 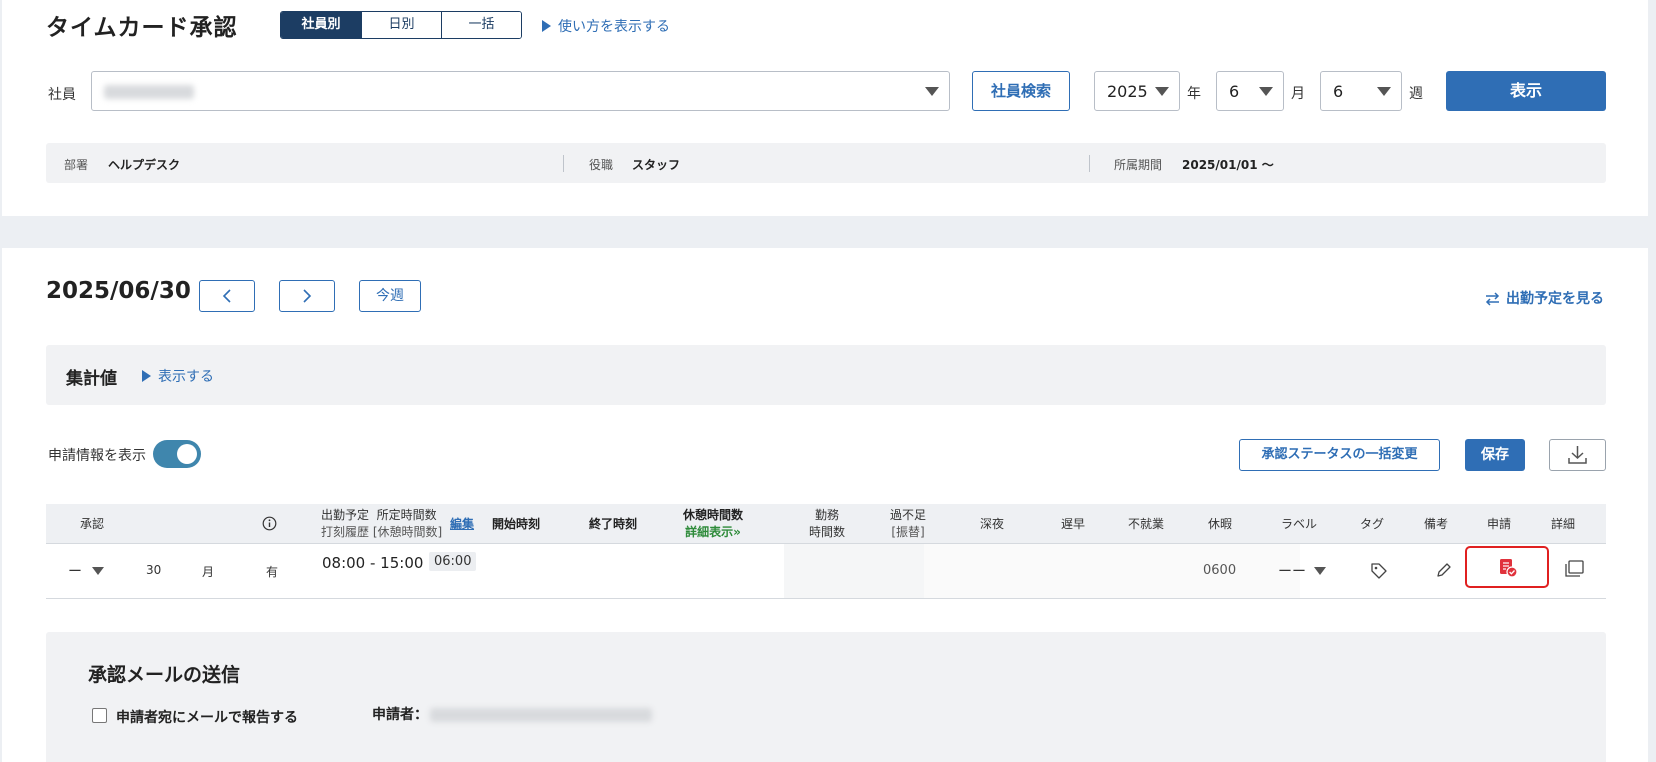 I want to click on header-approve: 承認, so click(x=92, y=524).